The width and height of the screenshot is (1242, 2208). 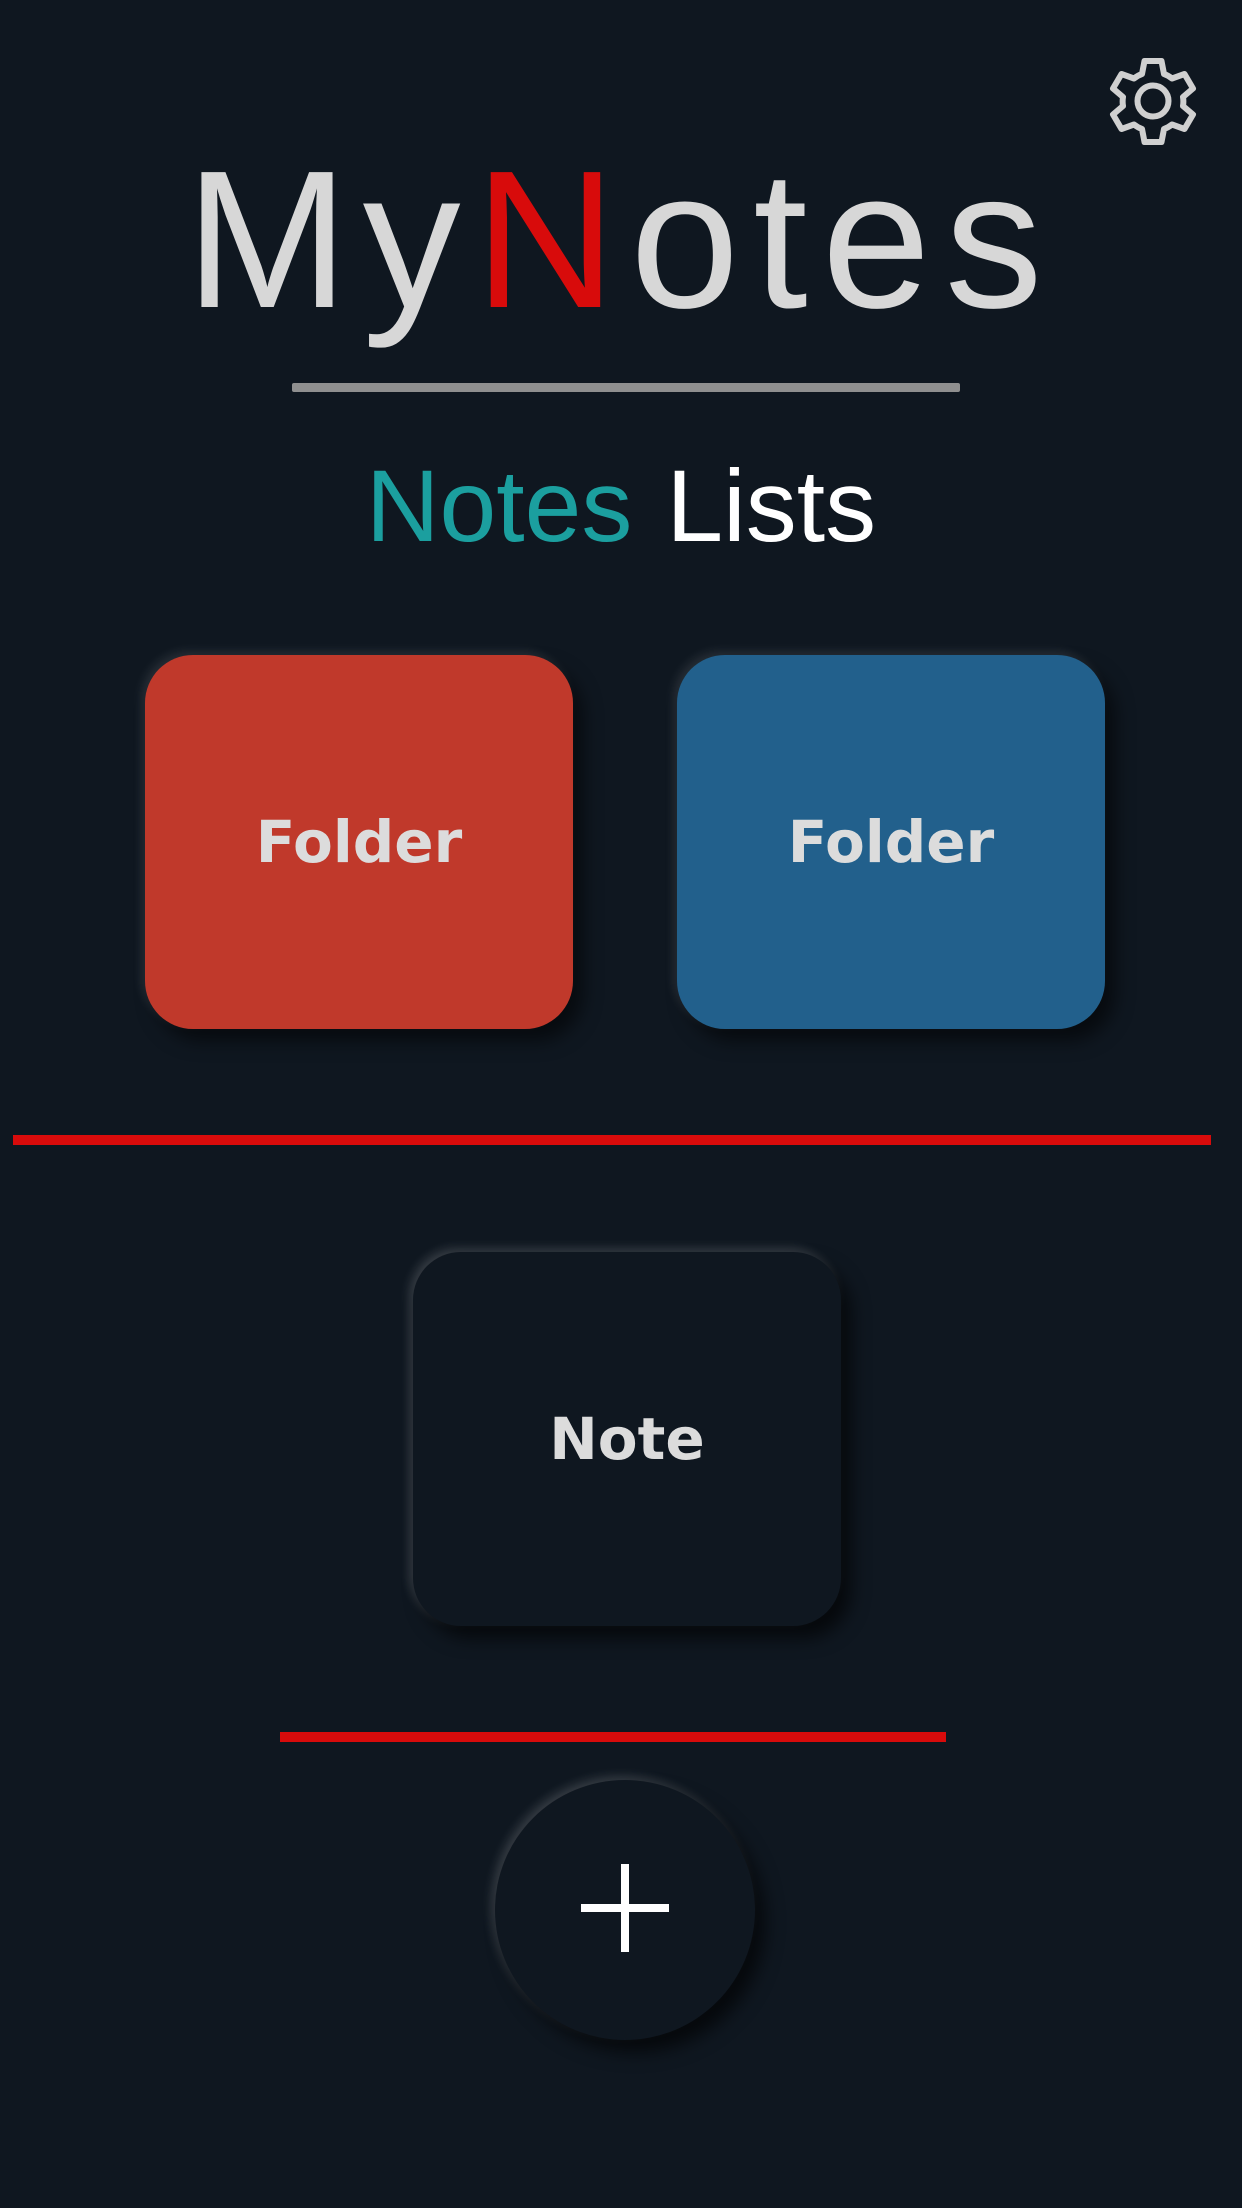 I want to click on bottom-divider, so click(x=613, y=1737).